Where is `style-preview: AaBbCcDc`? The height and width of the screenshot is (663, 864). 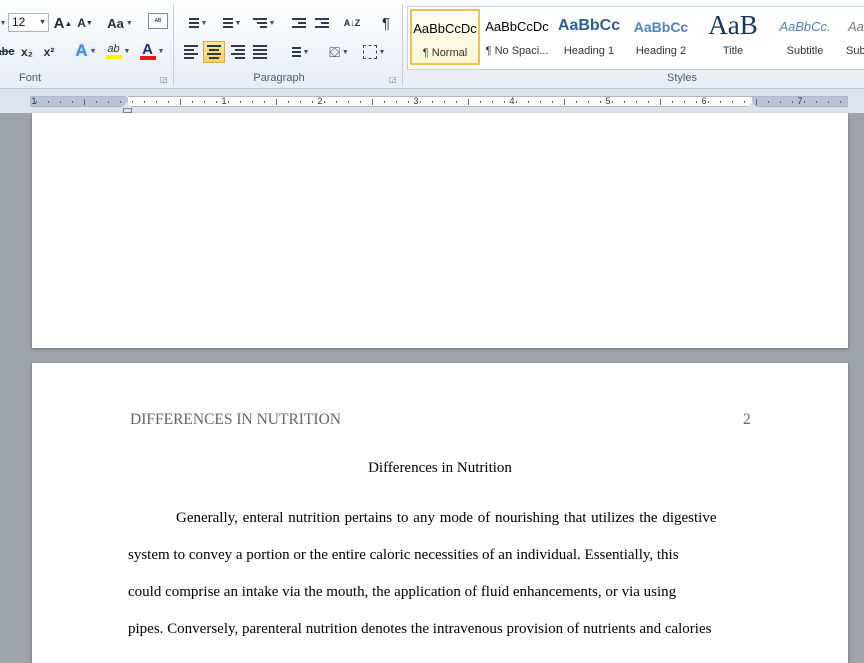 style-preview: AaBbCcDc is located at coordinates (445, 28).